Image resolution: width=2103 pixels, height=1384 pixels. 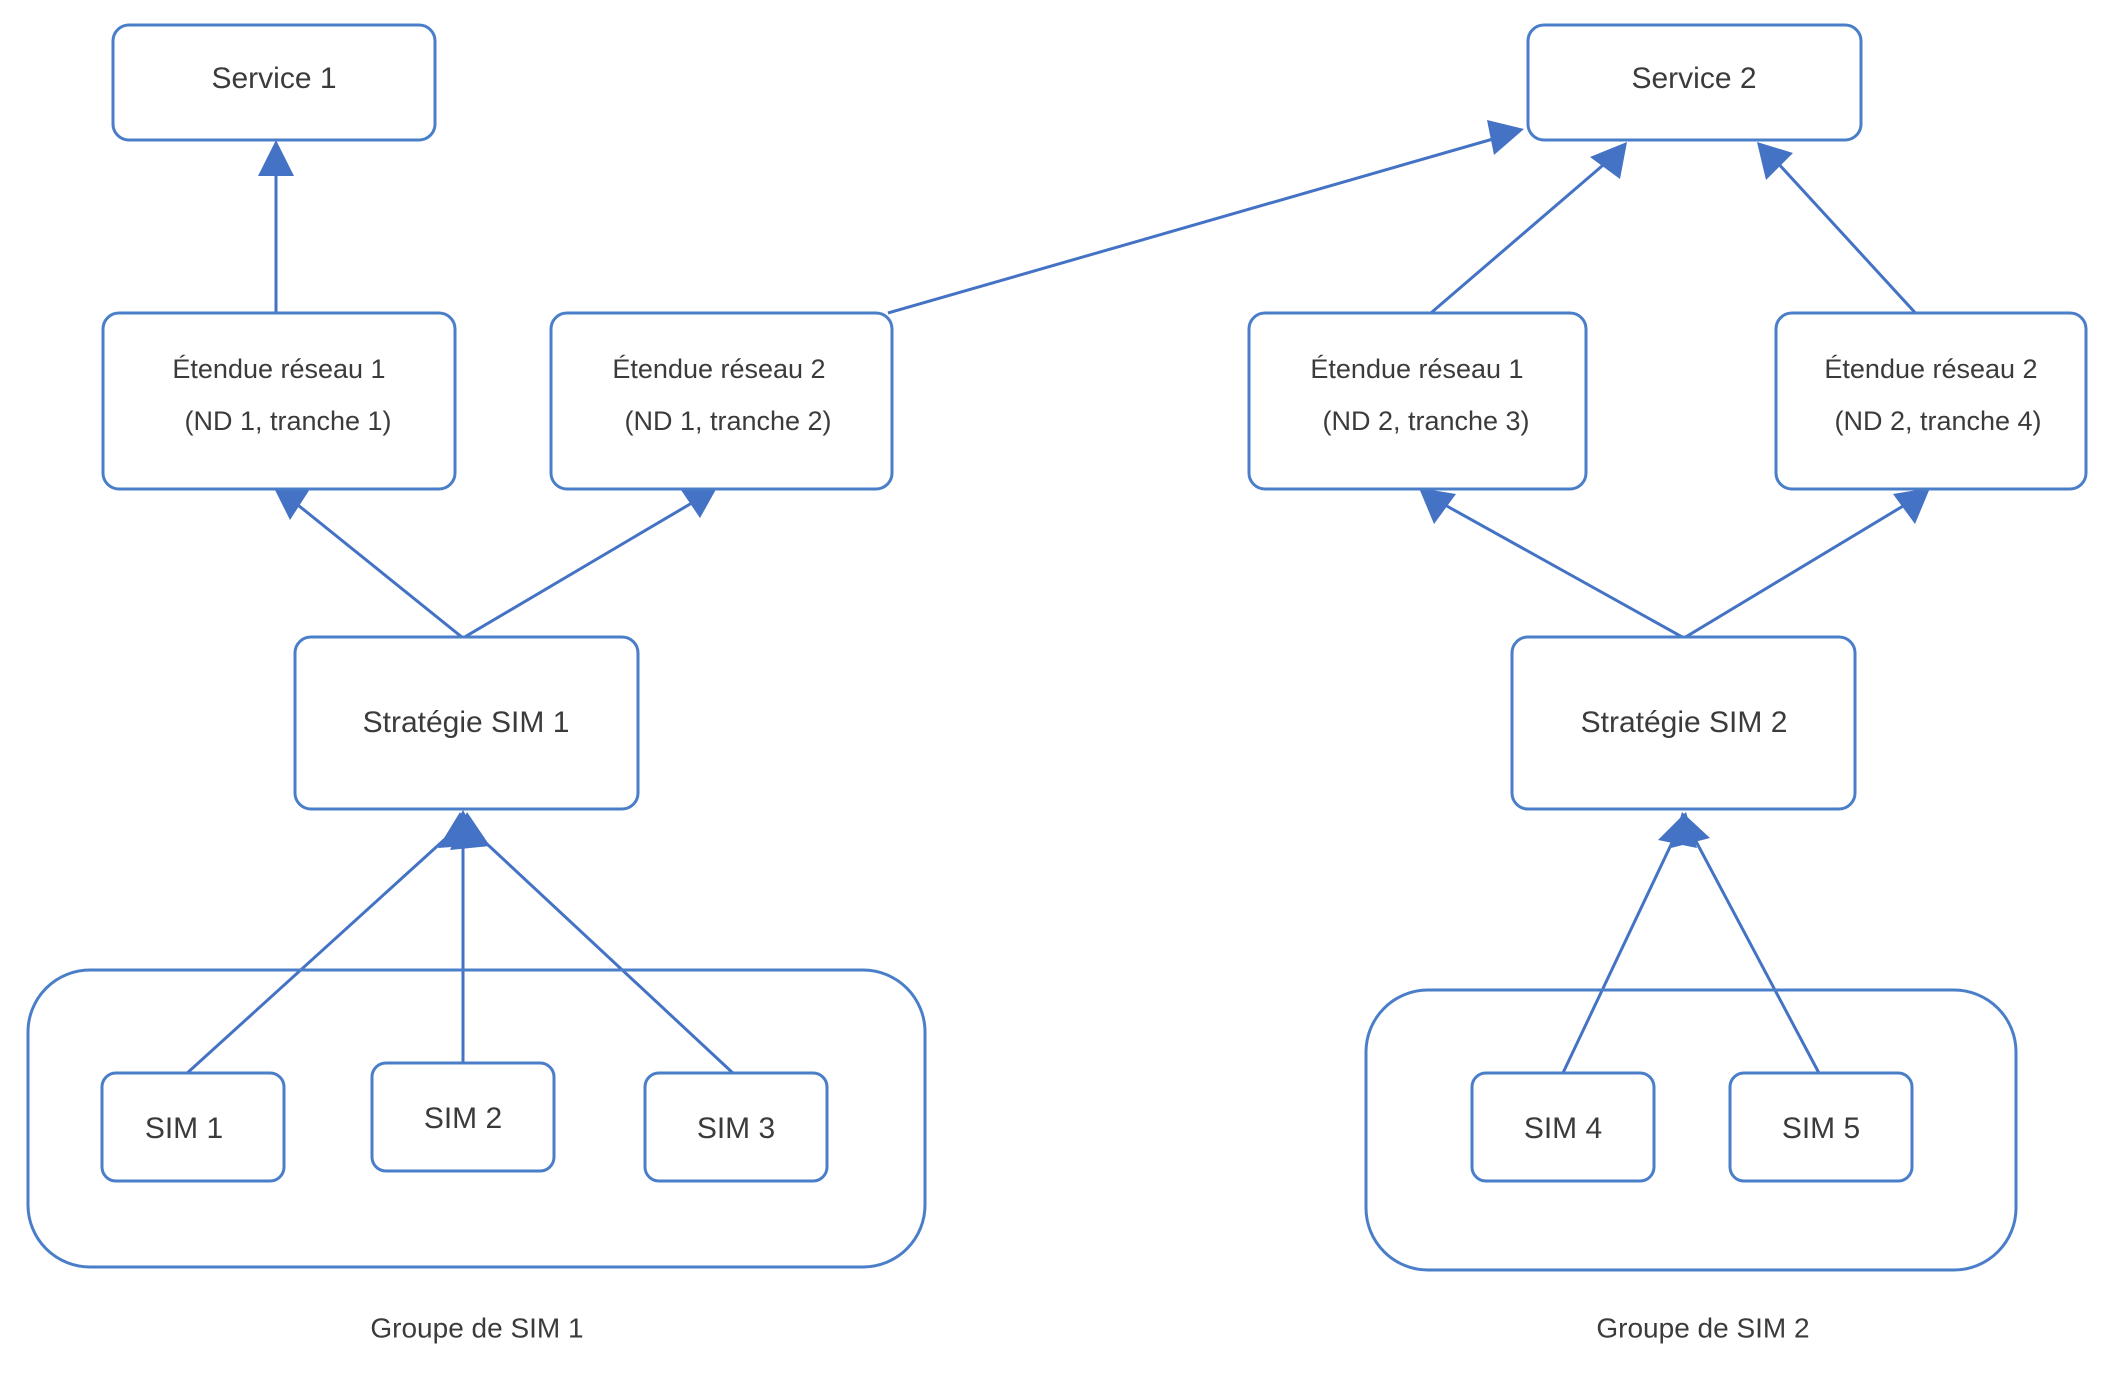 I want to click on node-sim-policy-2: Stratégie SIM 2, so click(x=1683, y=723).